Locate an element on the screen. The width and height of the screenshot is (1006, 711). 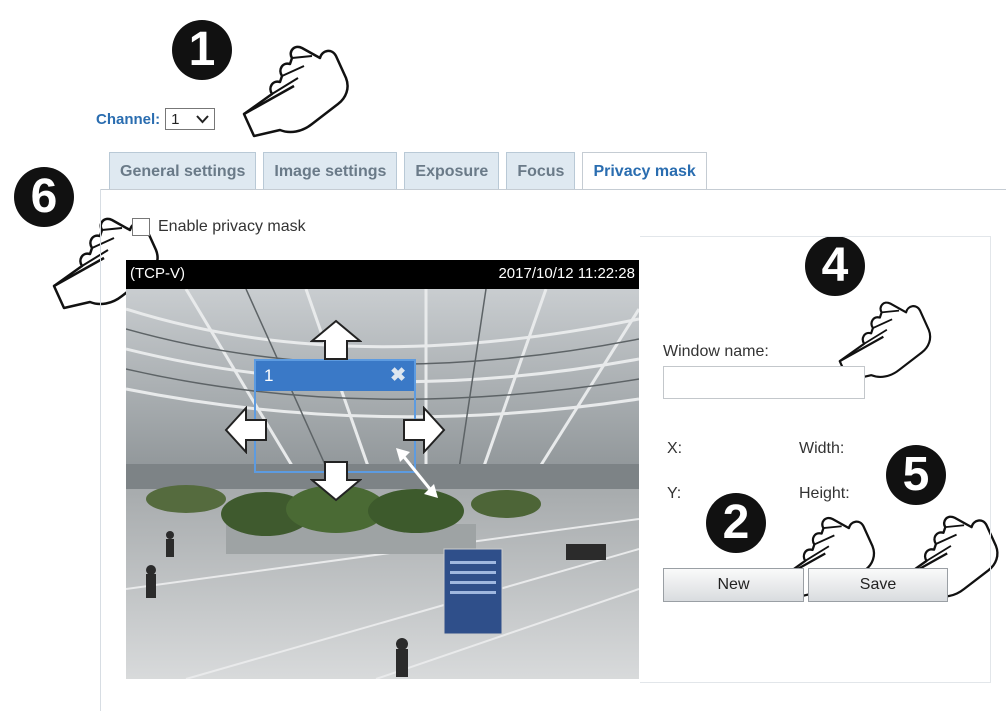
channel-select: 1 is located at coordinates (190, 119).